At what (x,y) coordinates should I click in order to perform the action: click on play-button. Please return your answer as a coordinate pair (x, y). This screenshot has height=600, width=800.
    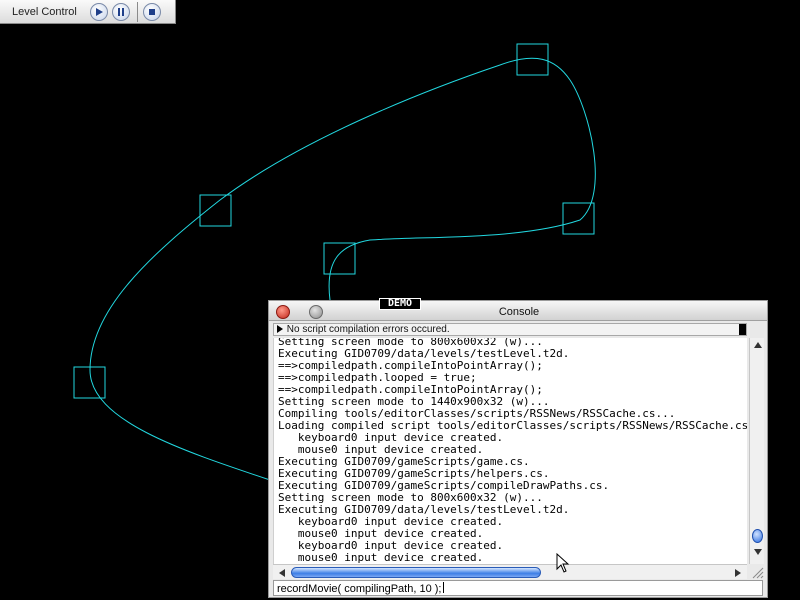
    Looking at the image, I should click on (99, 11).